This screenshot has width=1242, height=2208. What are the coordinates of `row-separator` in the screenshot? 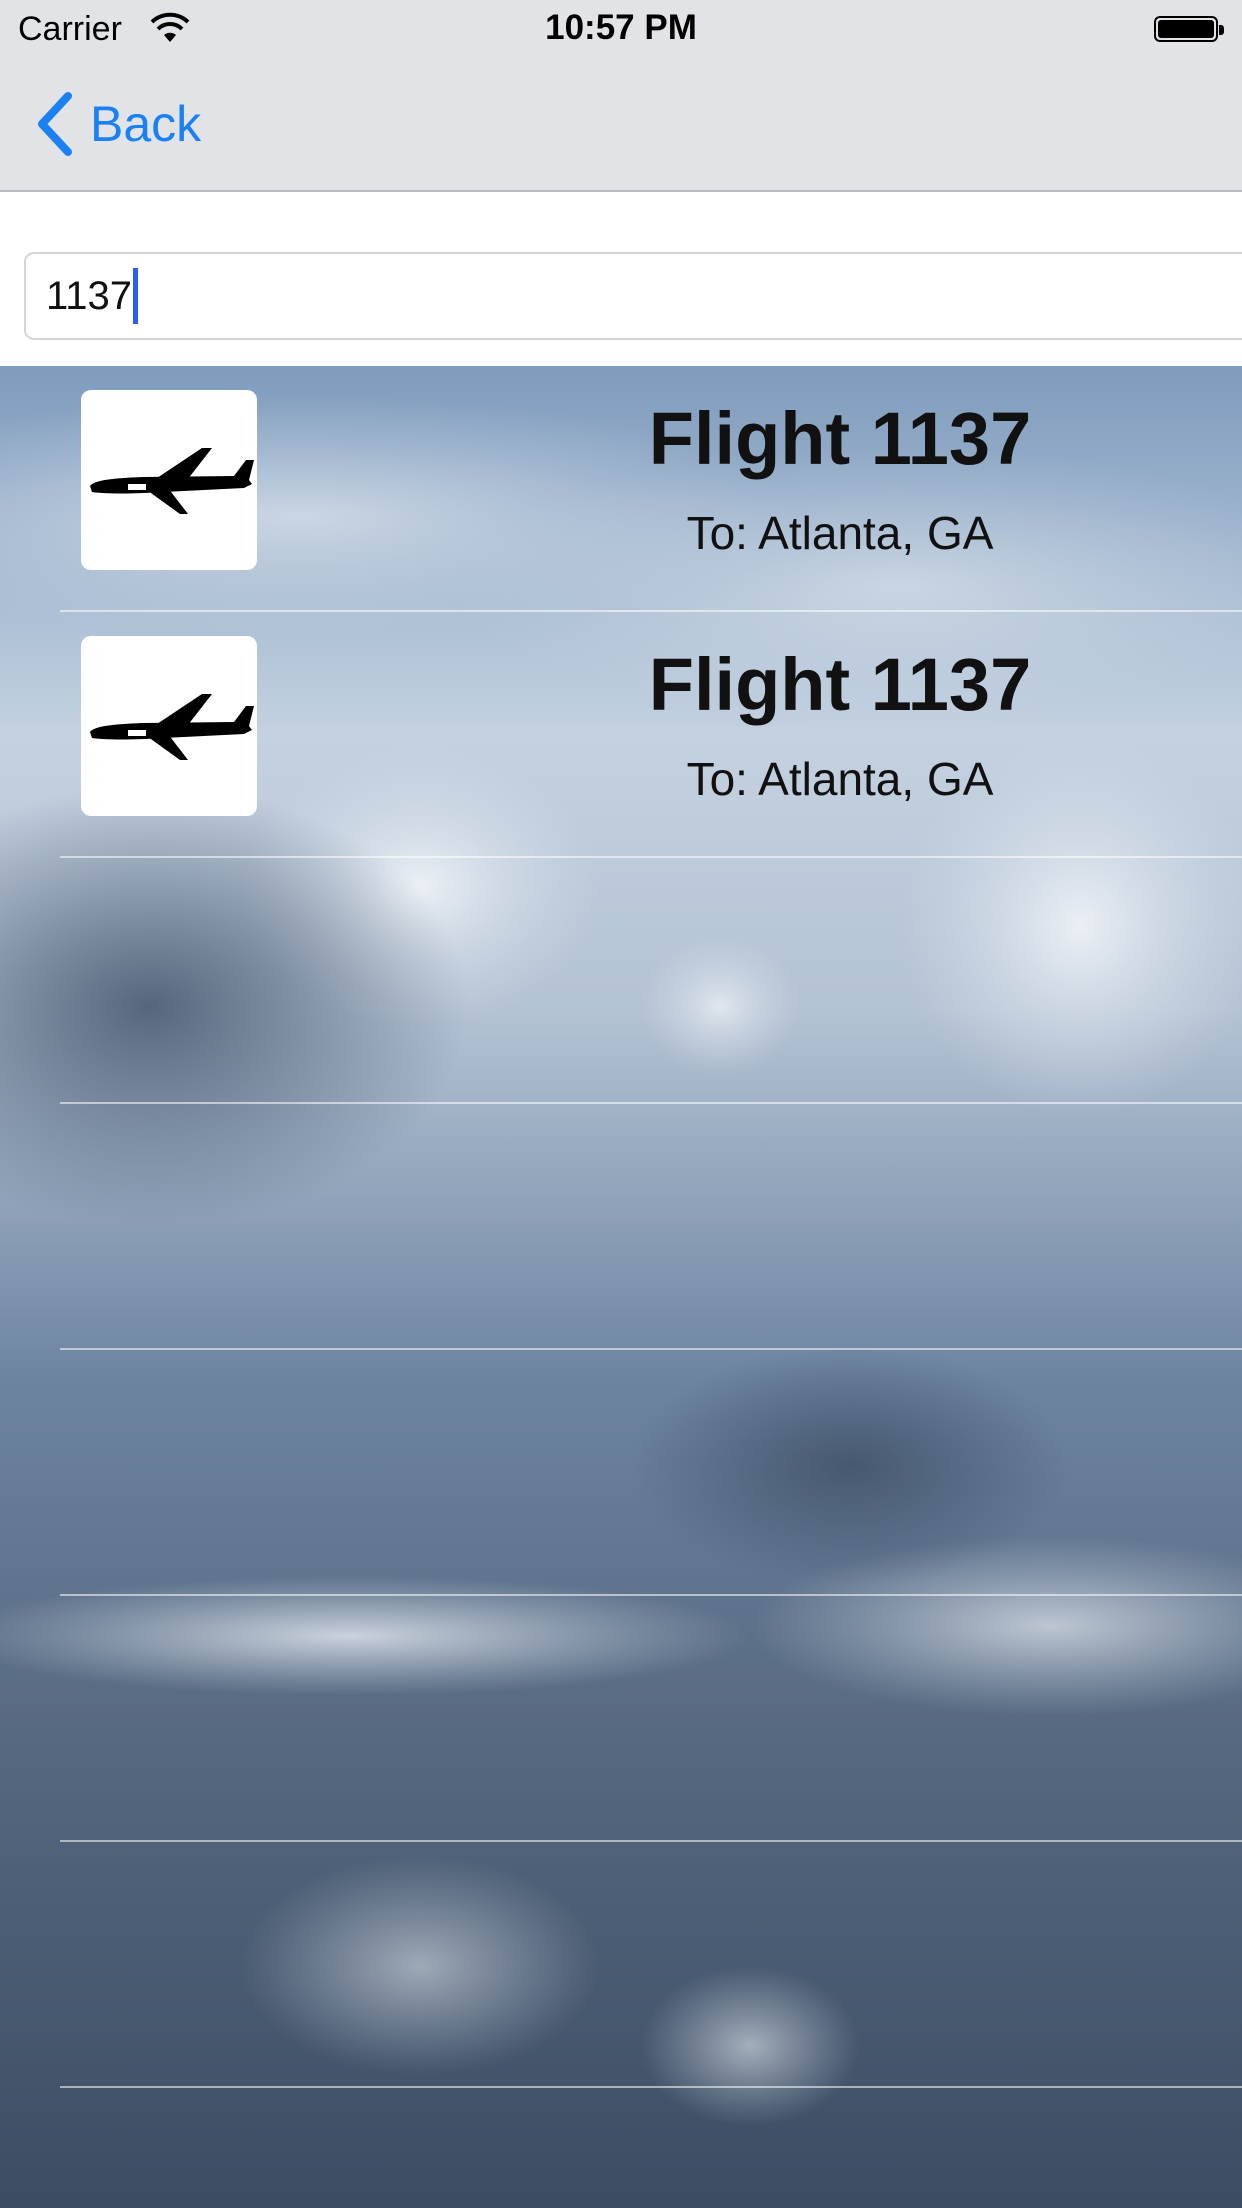 It's located at (651, 2087).